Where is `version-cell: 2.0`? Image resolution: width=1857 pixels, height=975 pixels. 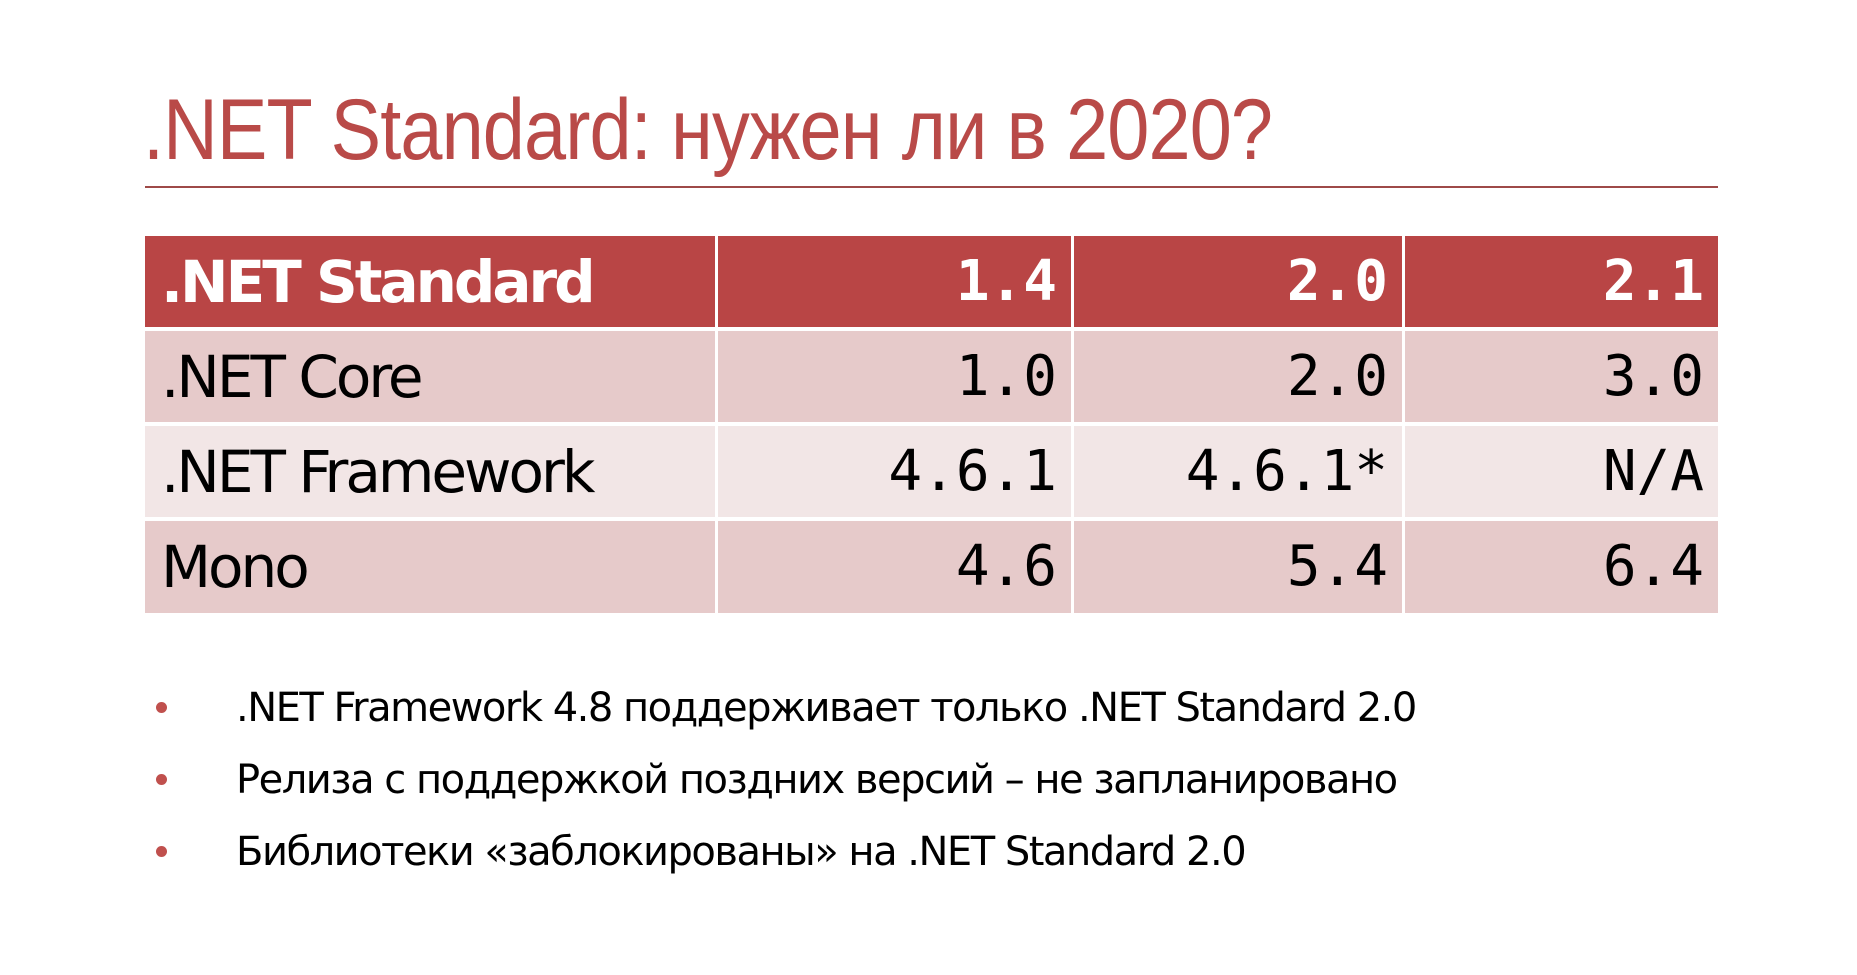 version-cell: 2.0 is located at coordinates (1239, 378).